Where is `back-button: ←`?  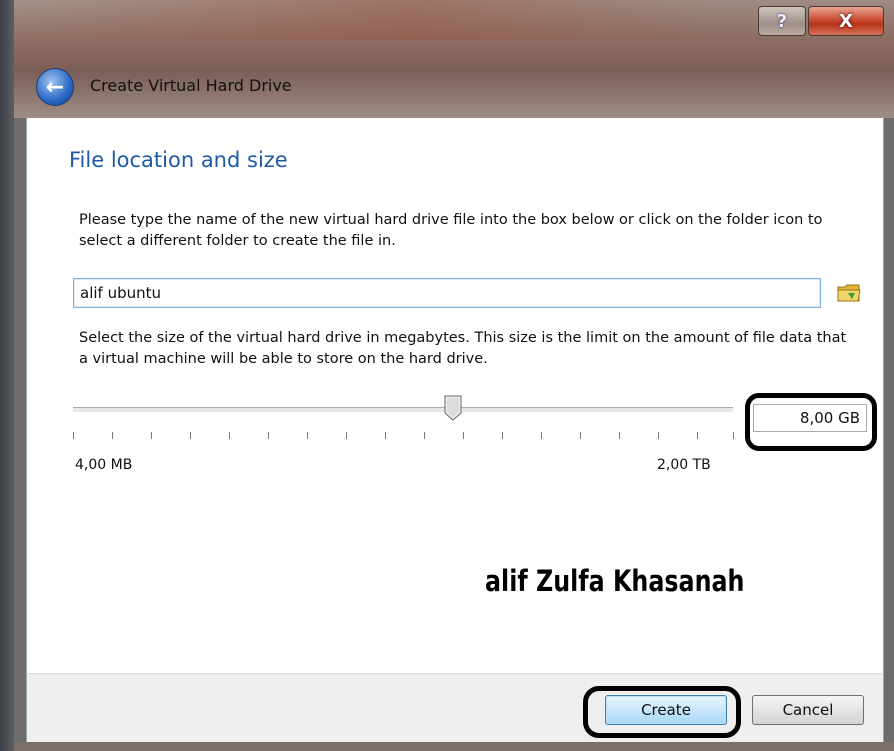
back-button: ← is located at coordinates (55, 87).